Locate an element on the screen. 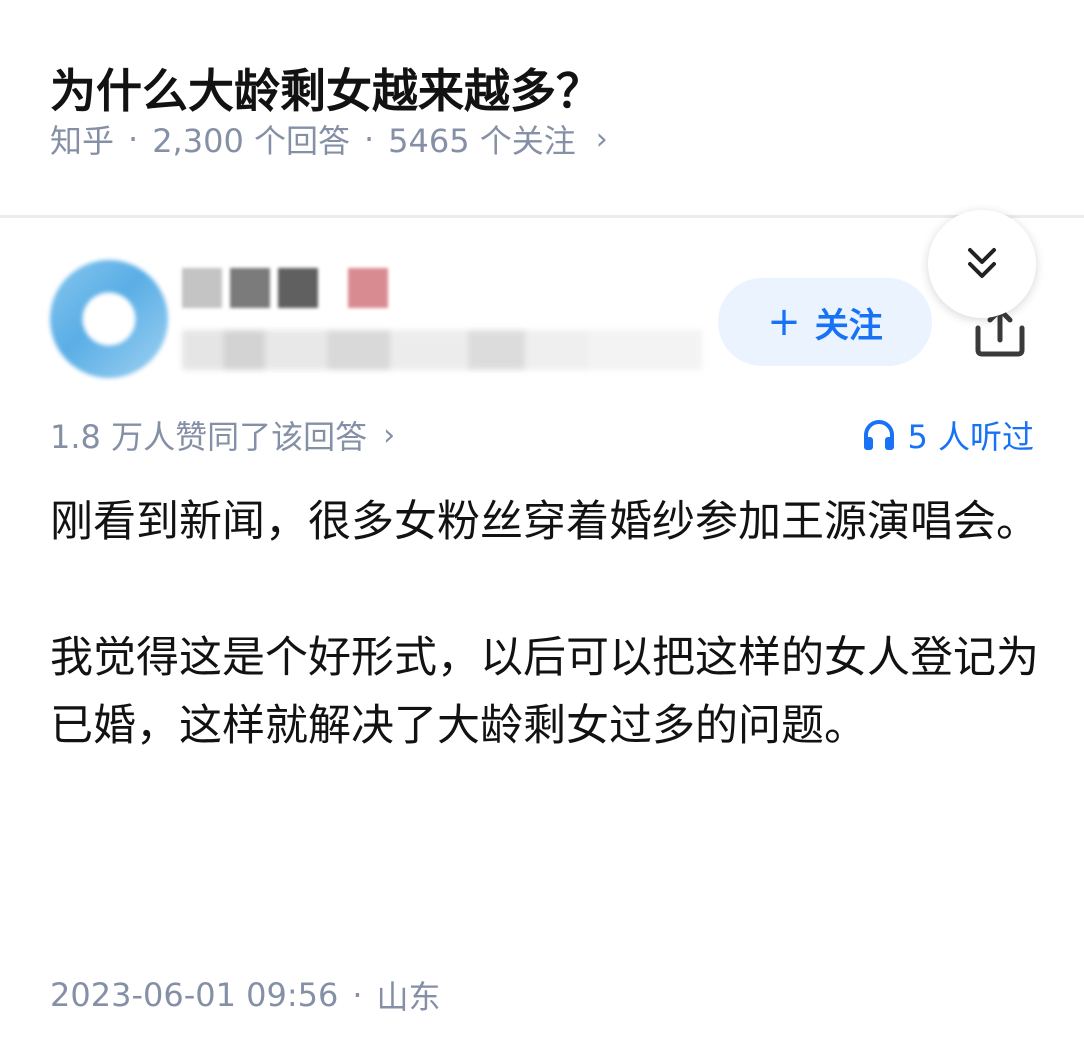  chevron-double-down-icon is located at coordinates (982, 263).